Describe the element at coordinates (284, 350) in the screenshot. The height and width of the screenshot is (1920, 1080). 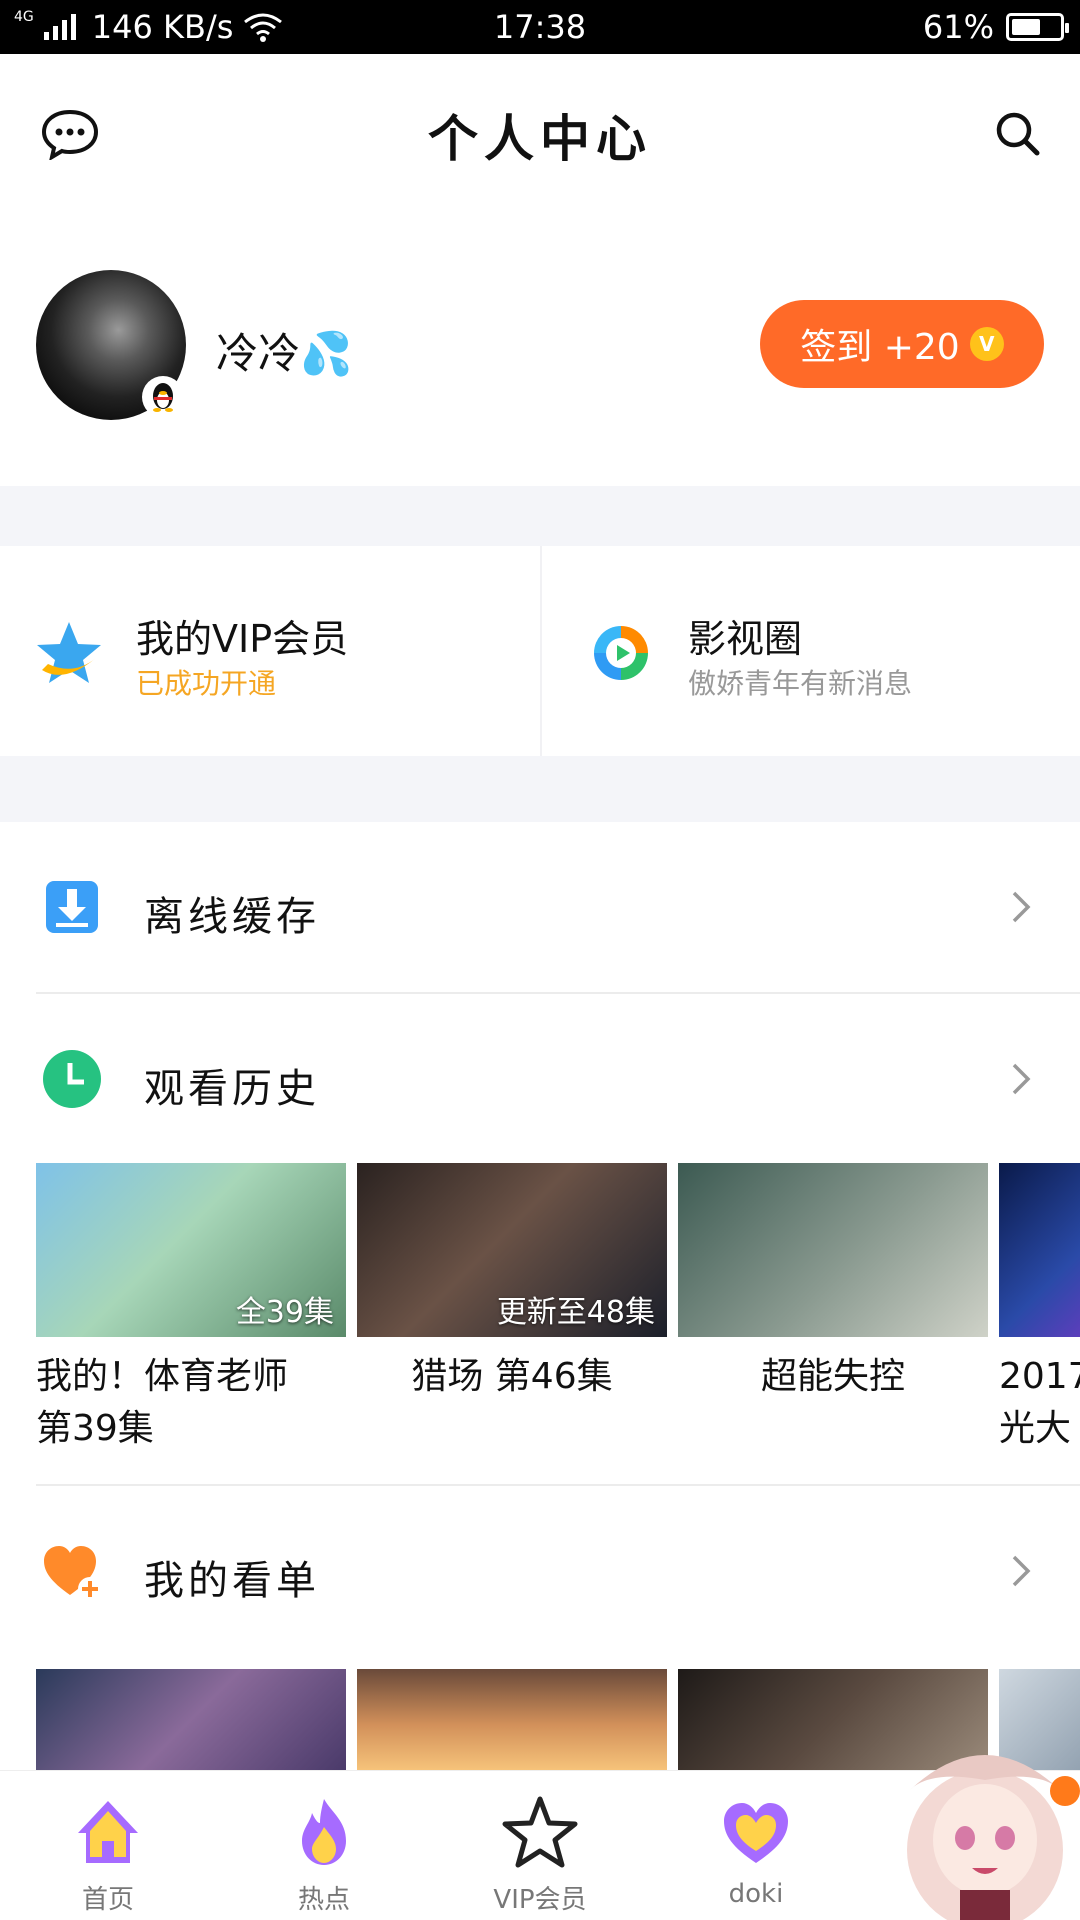
I see `username: 冷冷💦` at that location.